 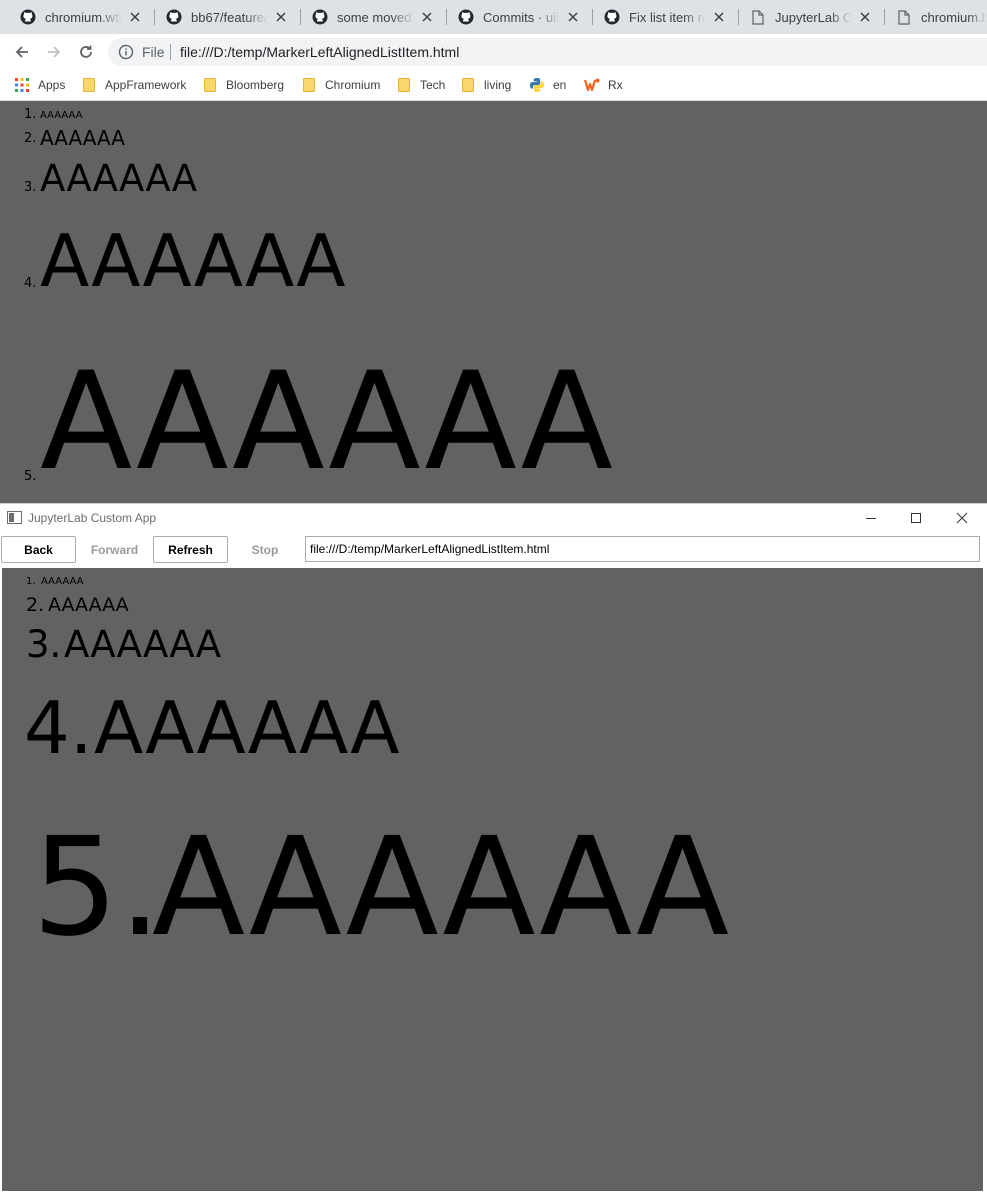 What do you see at coordinates (498, 85) in the screenshot?
I see `bookmark-label: living` at bounding box center [498, 85].